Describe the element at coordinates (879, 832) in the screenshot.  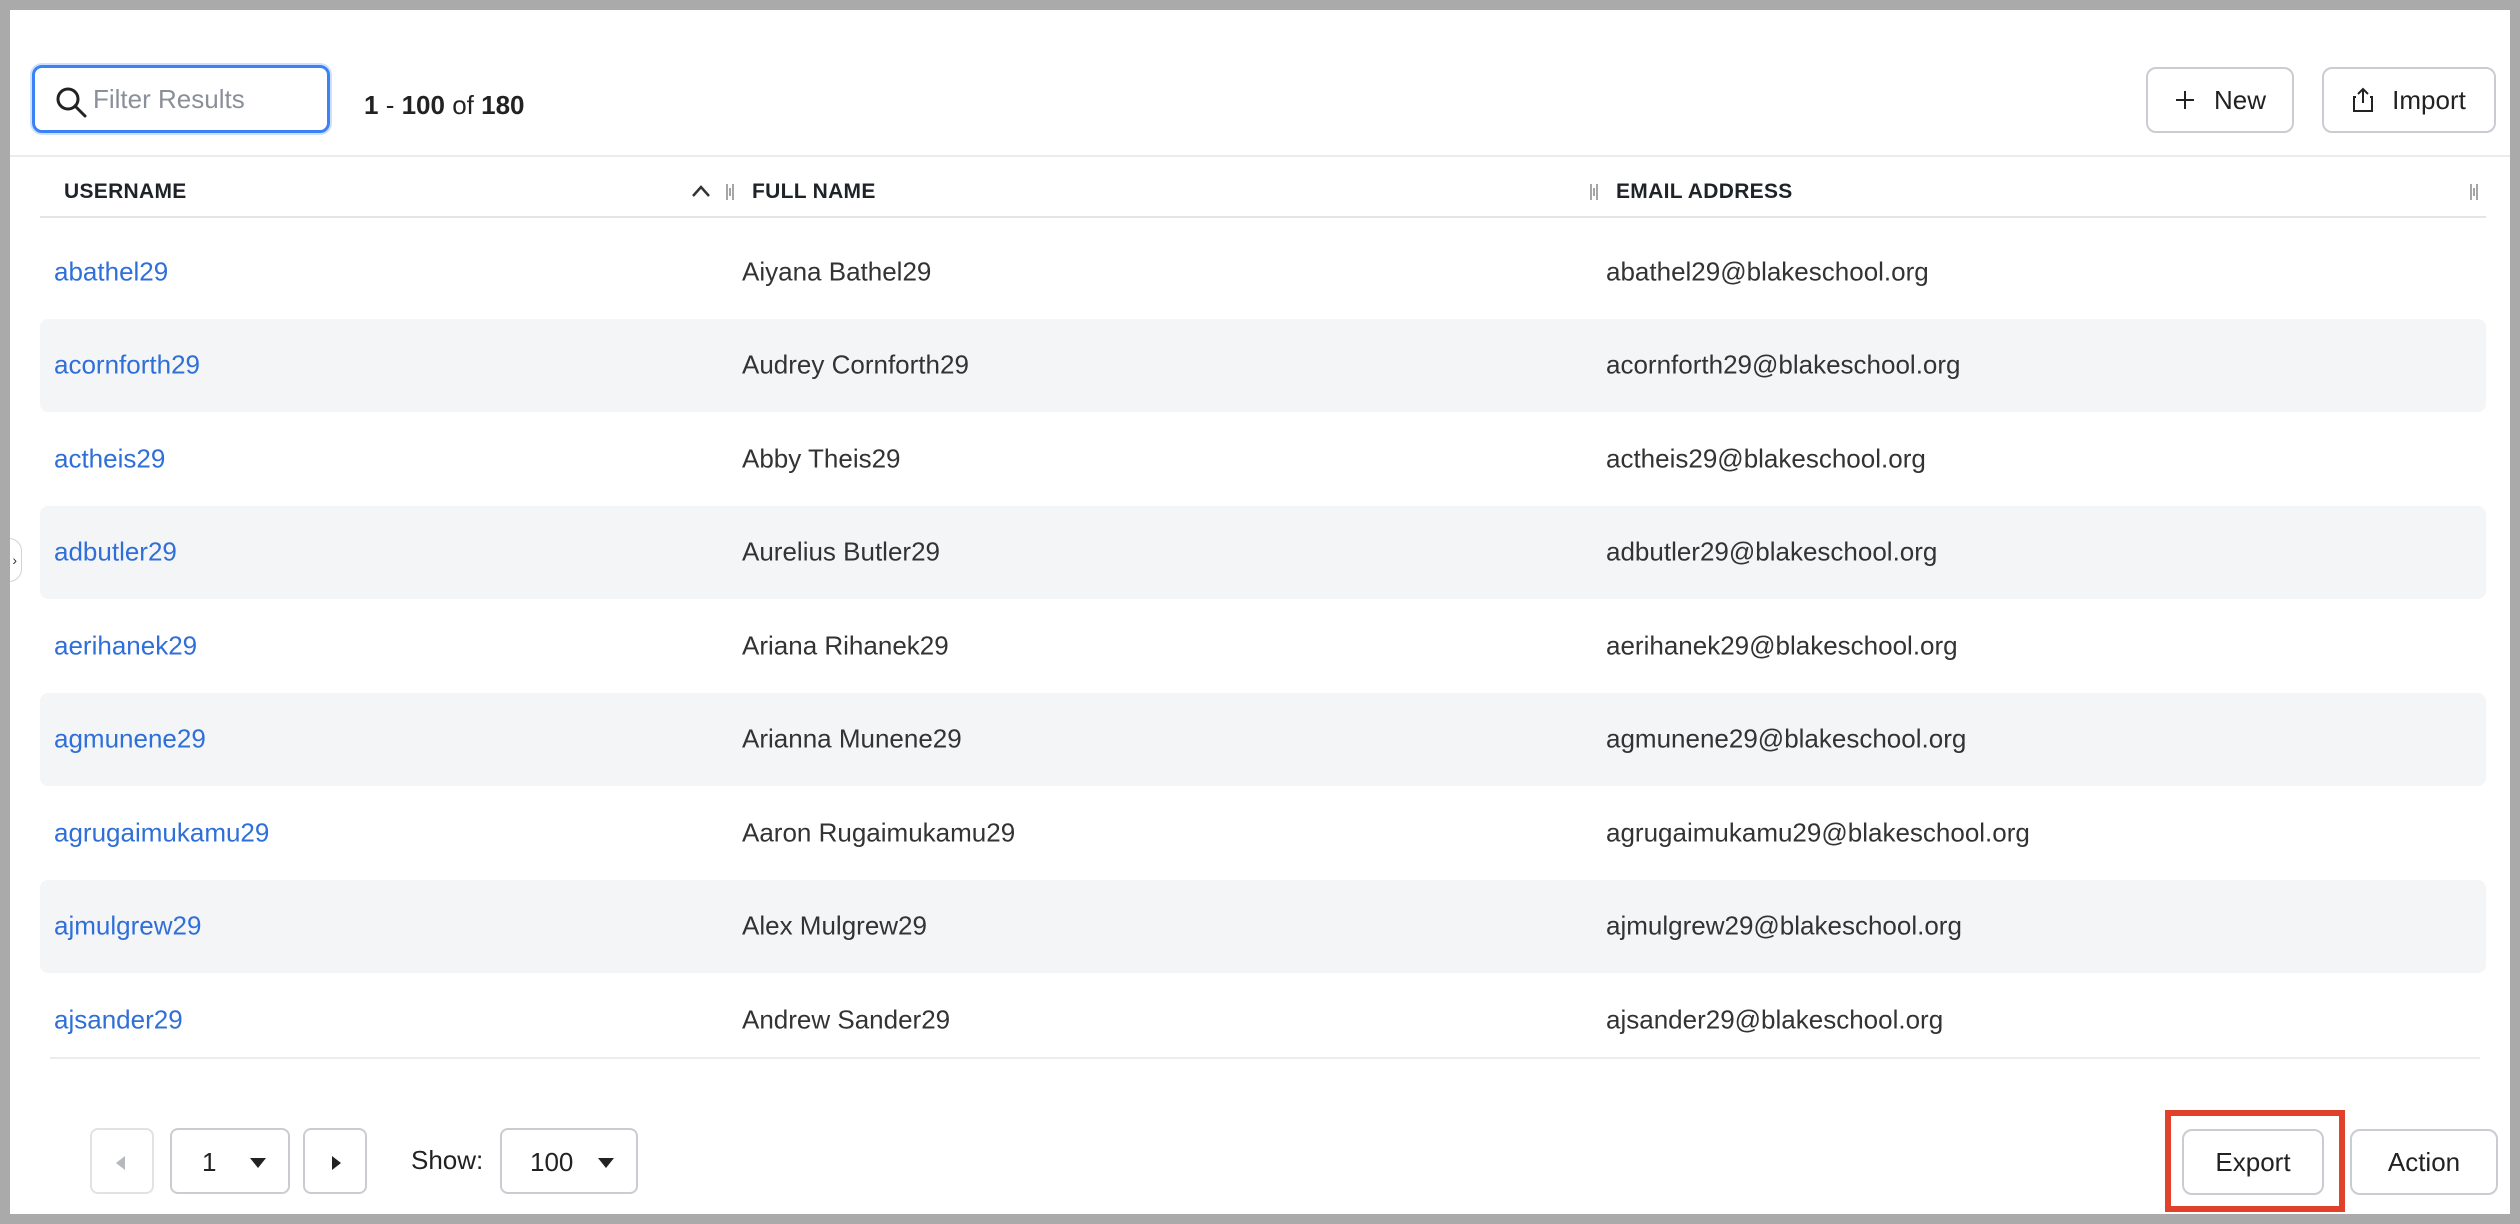
I see `full-name-cell: Aaron Rugaimukamu29` at that location.